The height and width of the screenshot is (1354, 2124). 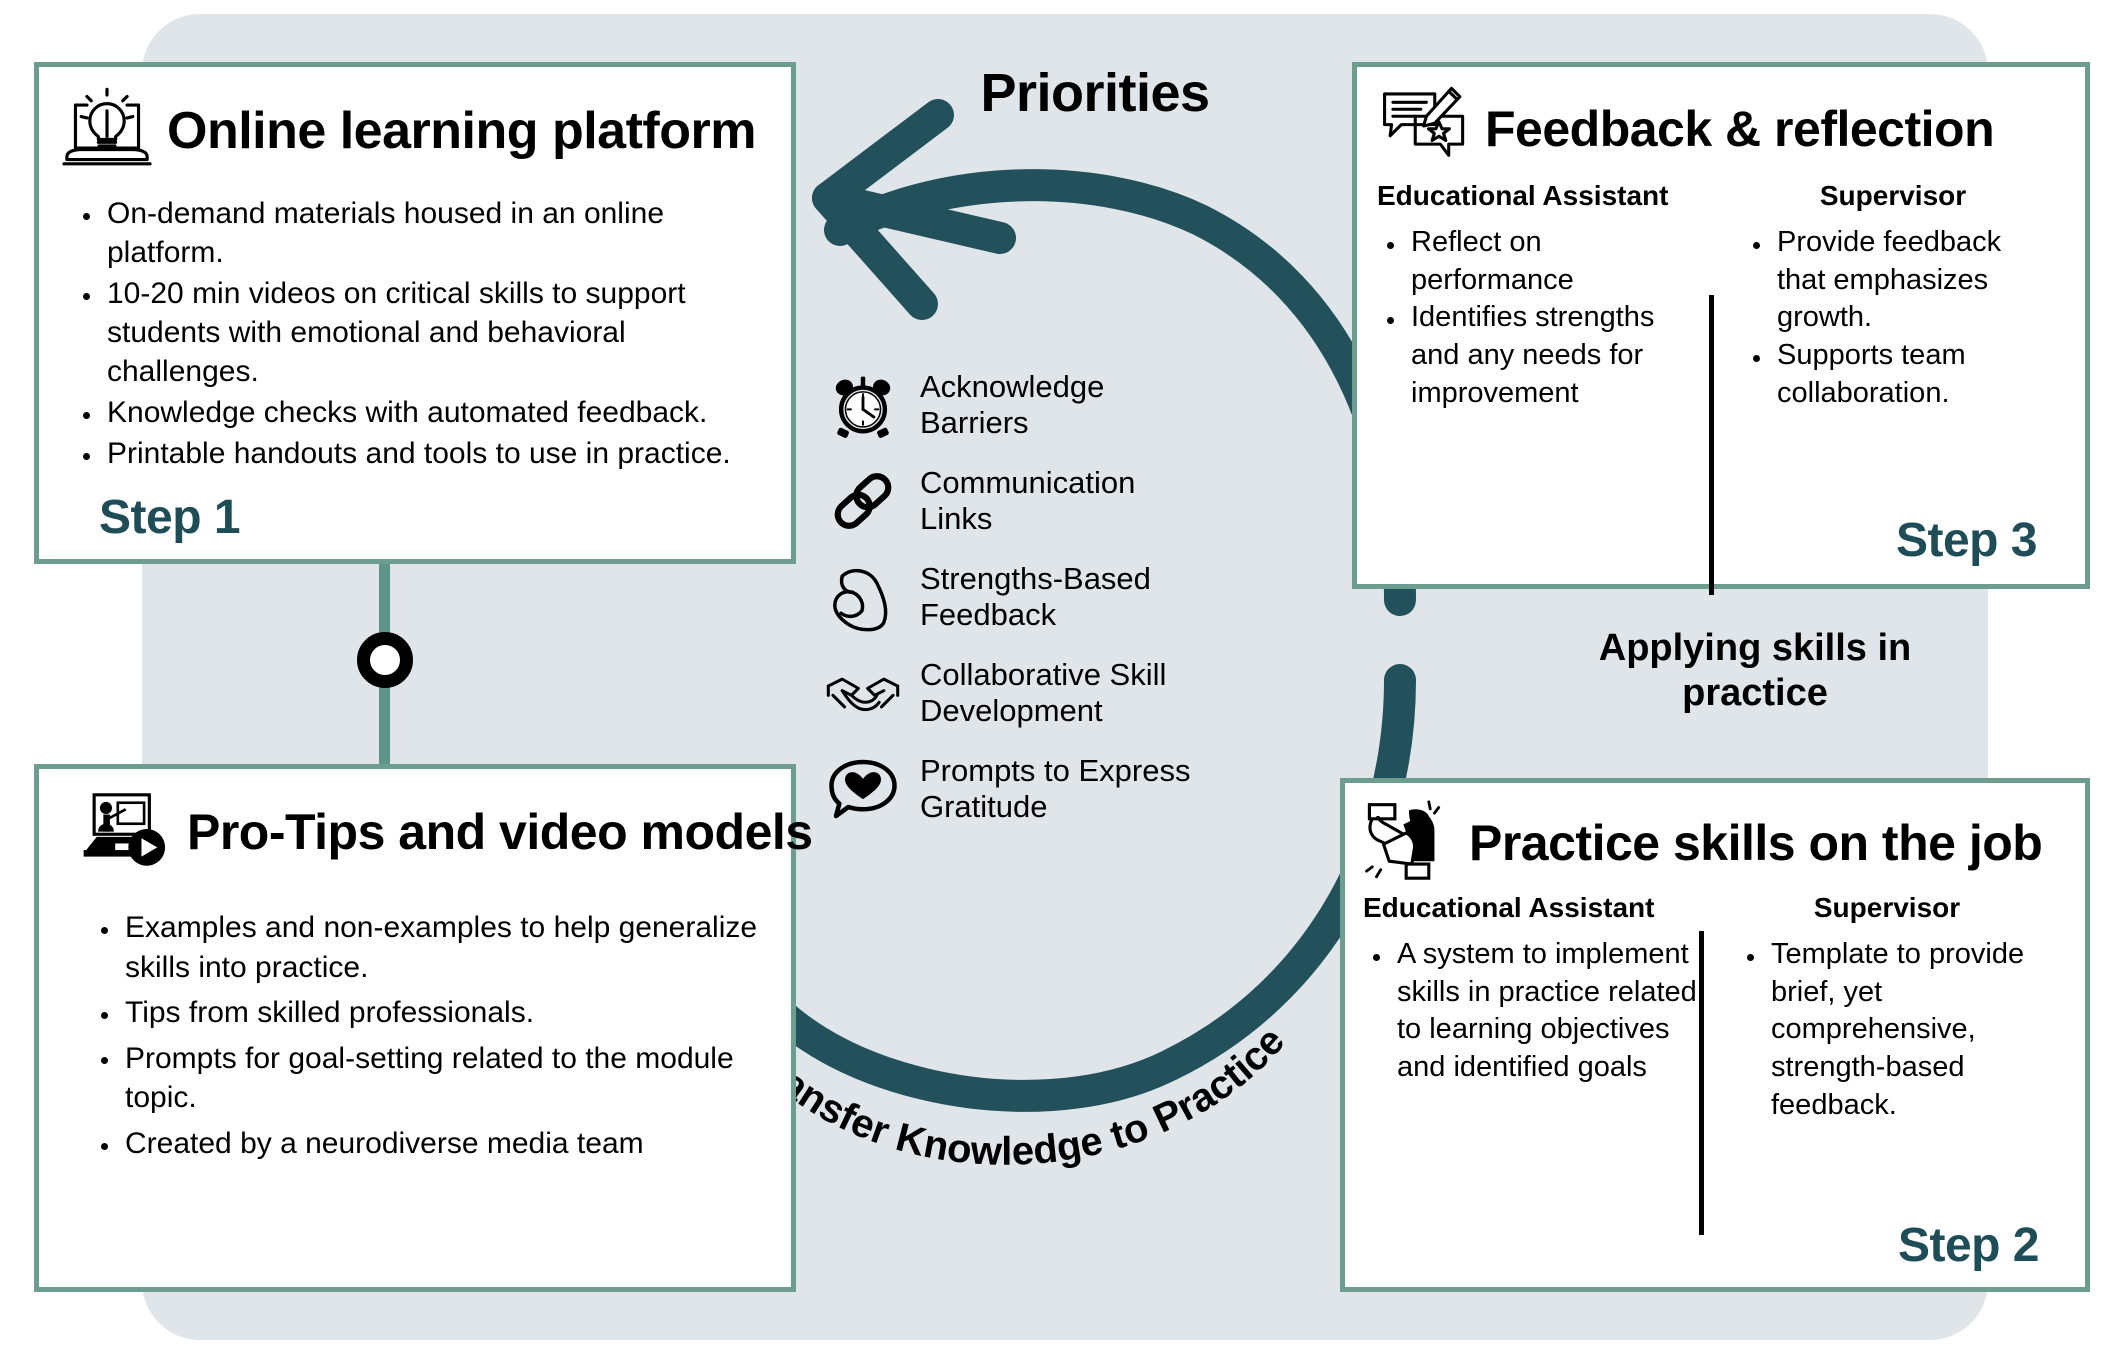 I want to click on list-item: Tips from skilled professionals., so click(x=425, y=1013).